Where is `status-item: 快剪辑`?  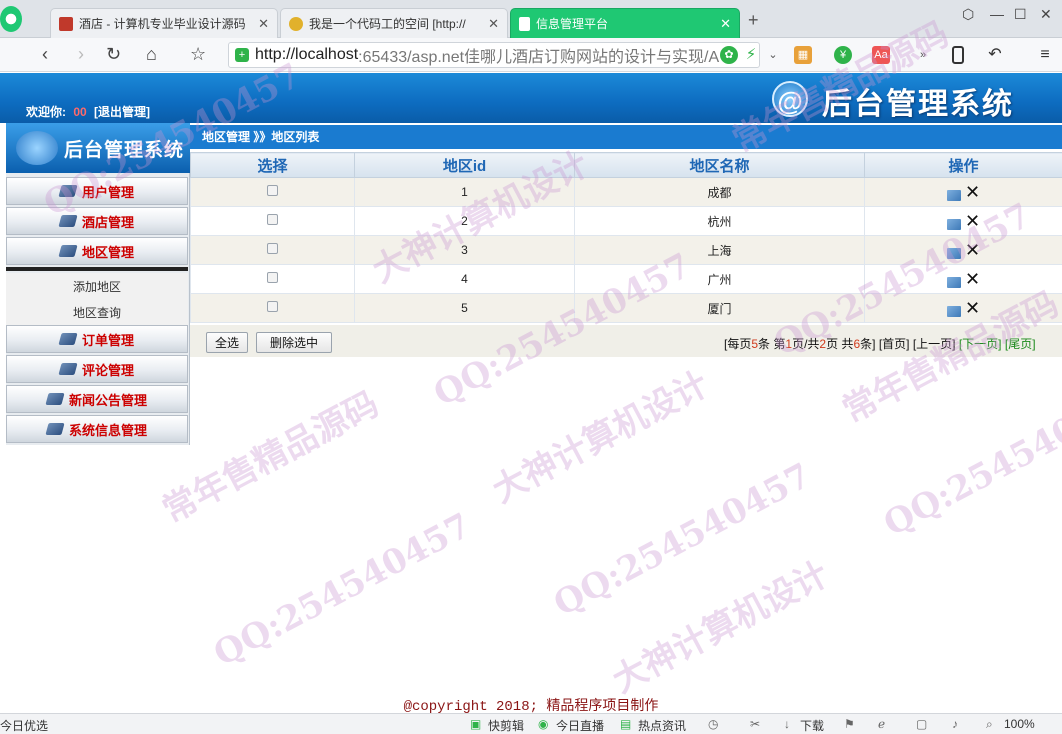
status-item: 快剪辑 is located at coordinates (506, 725).